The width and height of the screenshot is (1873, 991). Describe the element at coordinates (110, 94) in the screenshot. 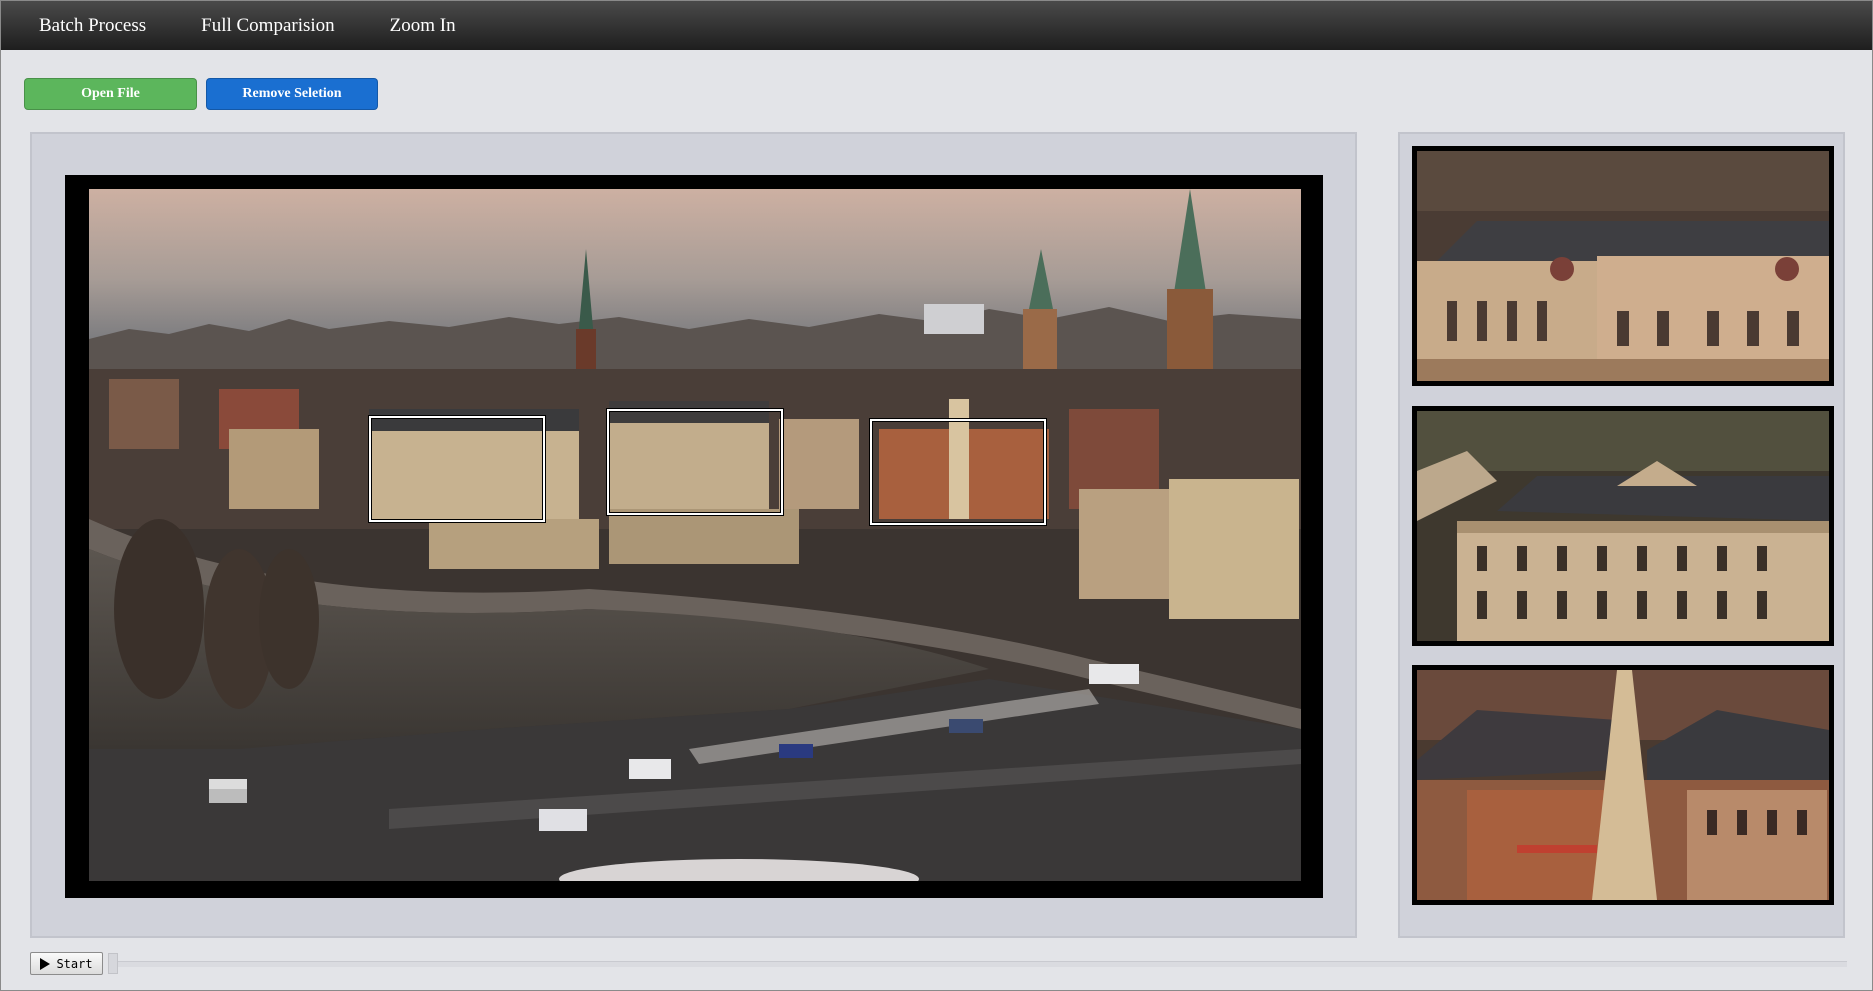

I see `open-file-button: Open File` at that location.